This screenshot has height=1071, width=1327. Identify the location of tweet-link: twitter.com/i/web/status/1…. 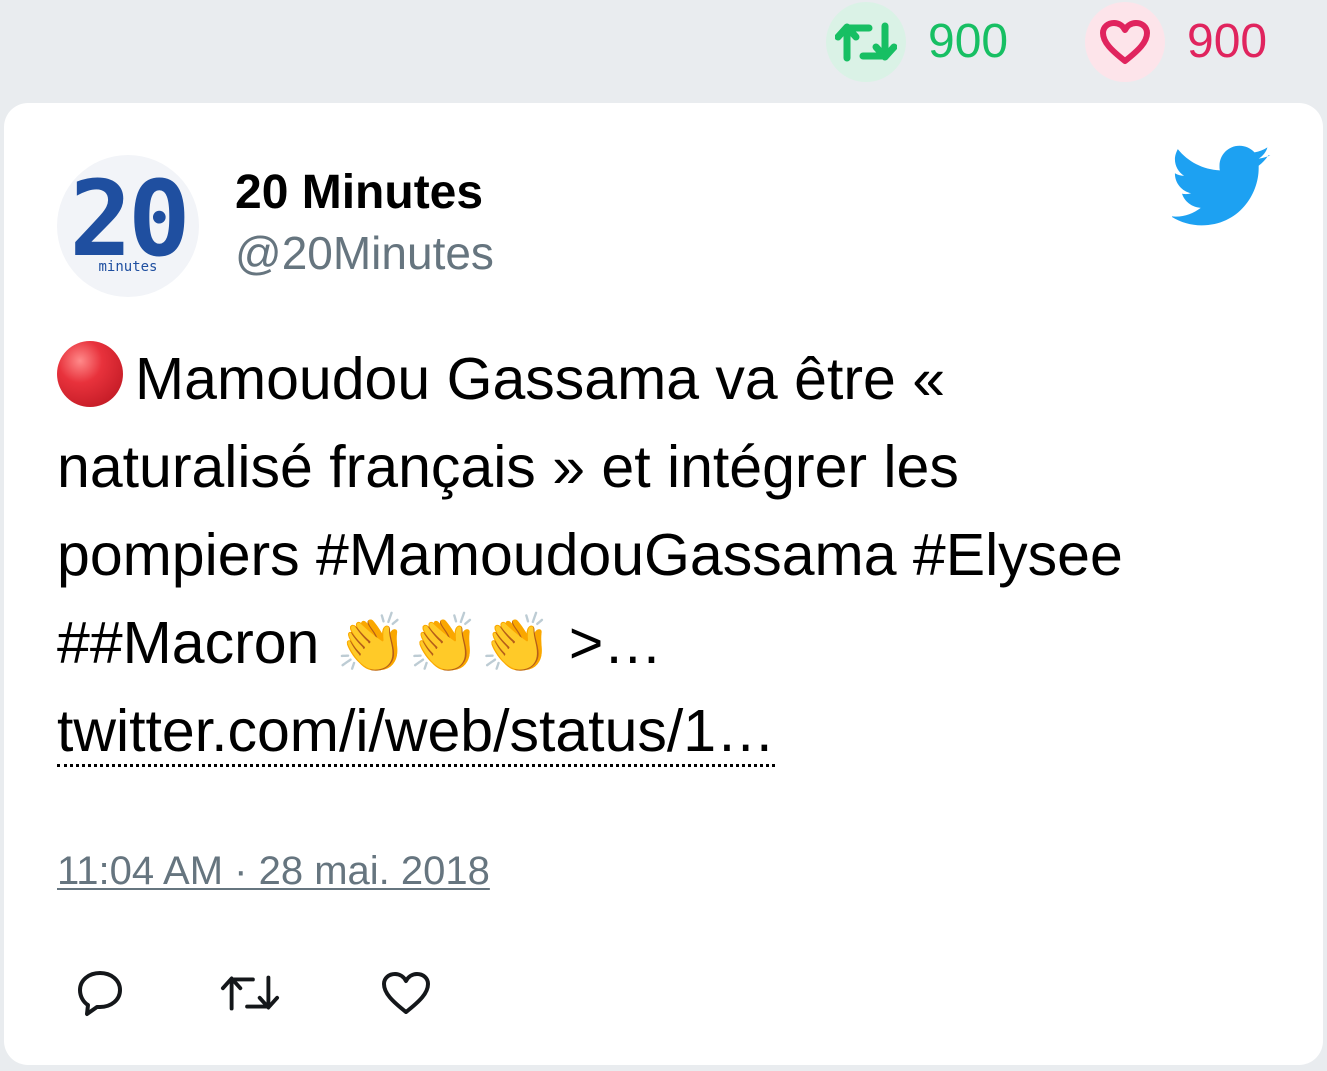
(416, 732).